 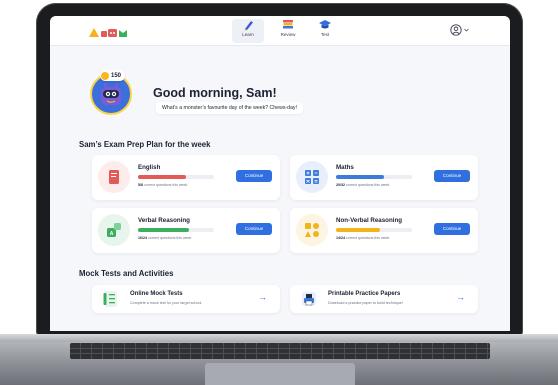 What do you see at coordinates (345, 167) in the screenshot?
I see `subject-name: Maths` at bounding box center [345, 167].